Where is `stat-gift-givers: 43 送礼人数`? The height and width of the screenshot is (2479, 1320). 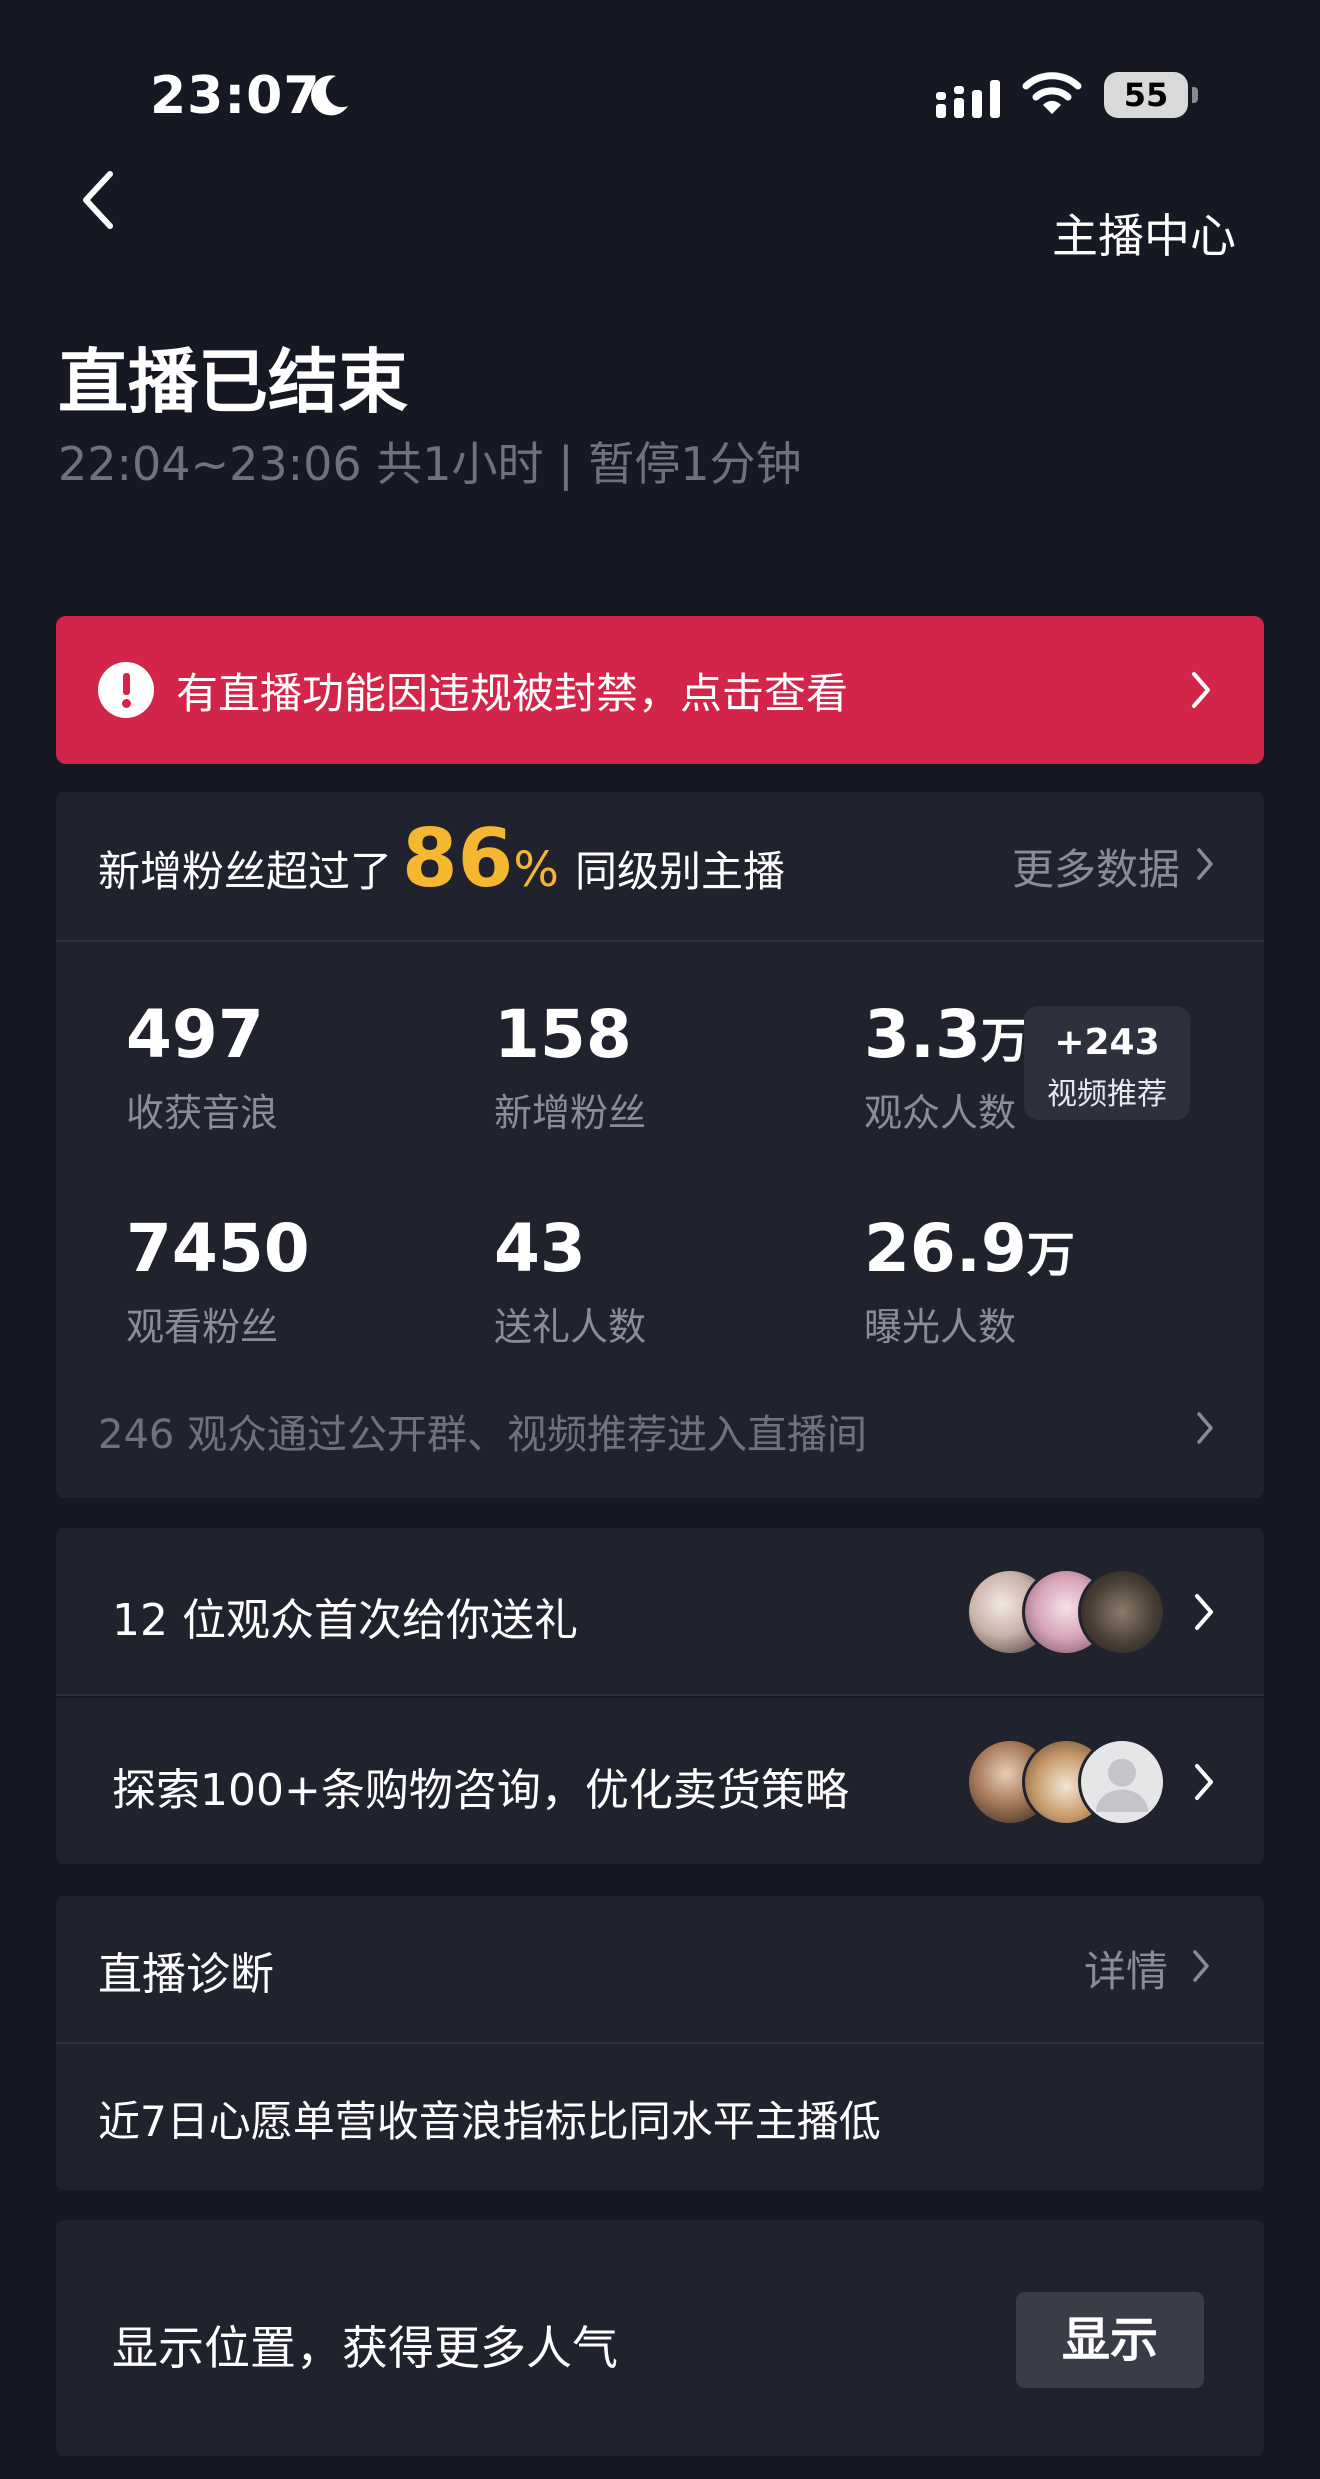
stat-gift-givers: 43 送礼人数 is located at coordinates (570, 1283).